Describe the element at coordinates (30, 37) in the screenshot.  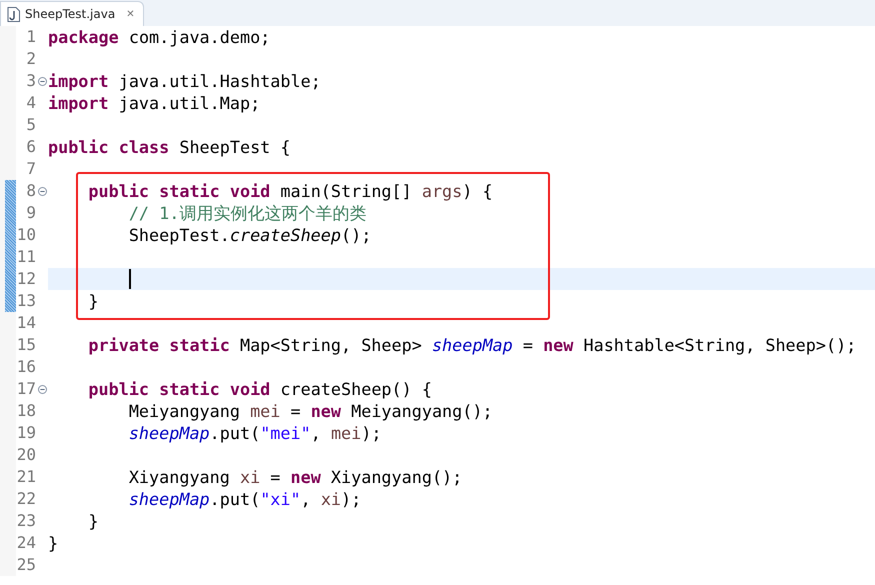
I see `line-number: 1` at that location.